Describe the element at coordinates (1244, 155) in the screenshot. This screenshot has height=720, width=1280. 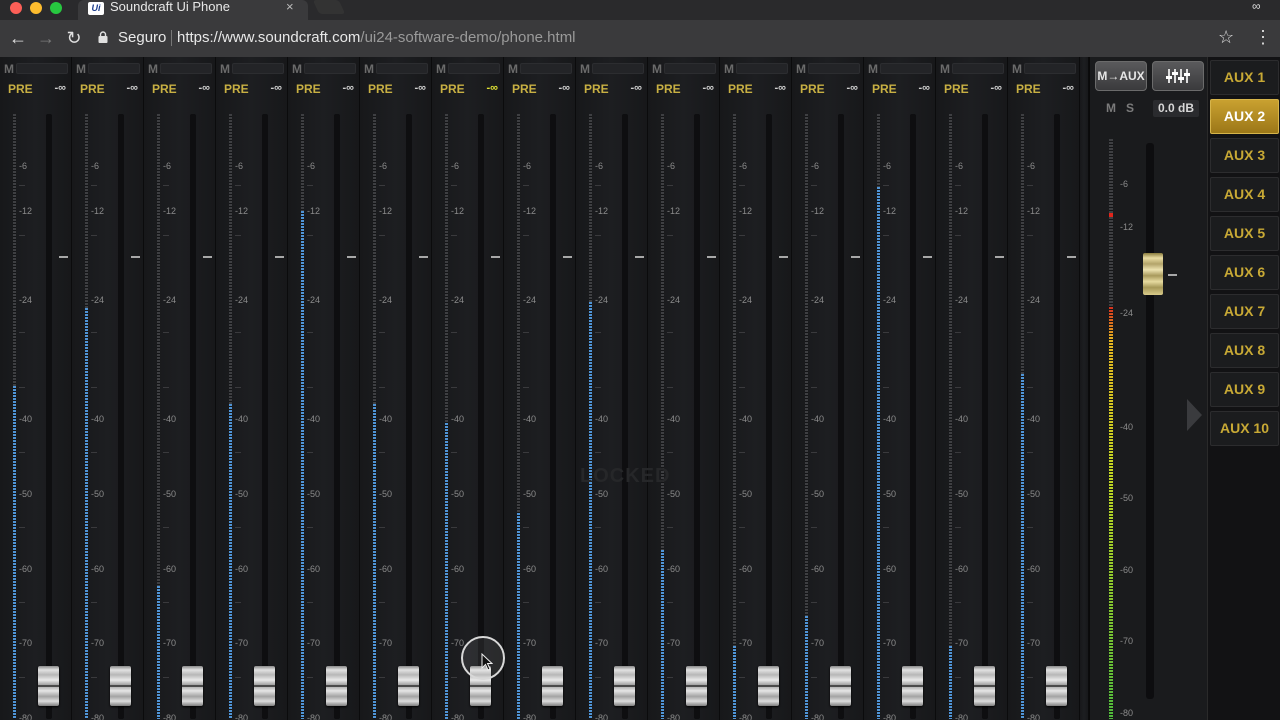
I see `aux-button: AUX 3` at that location.